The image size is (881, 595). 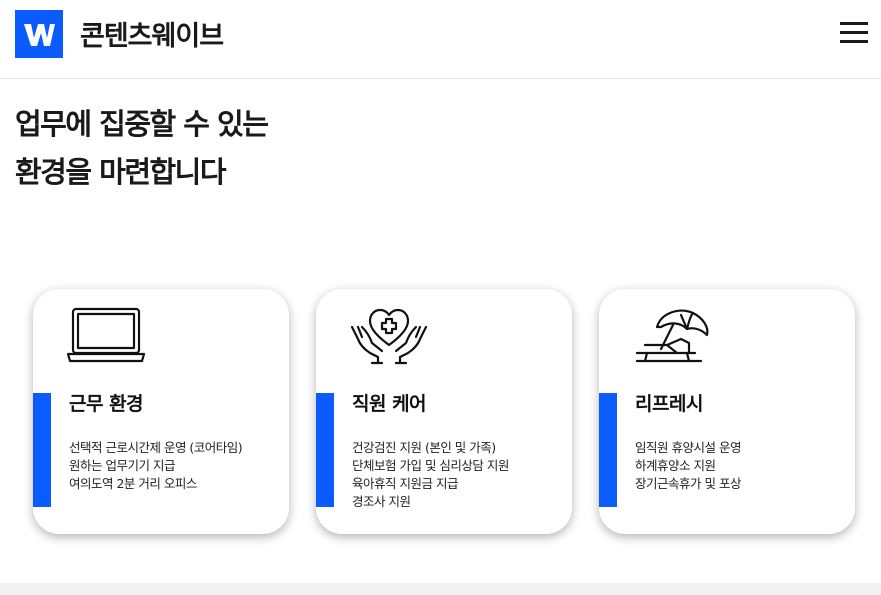 What do you see at coordinates (854, 35) in the screenshot?
I see `hamburger-menu-icon` at bounding box center [854, 35].